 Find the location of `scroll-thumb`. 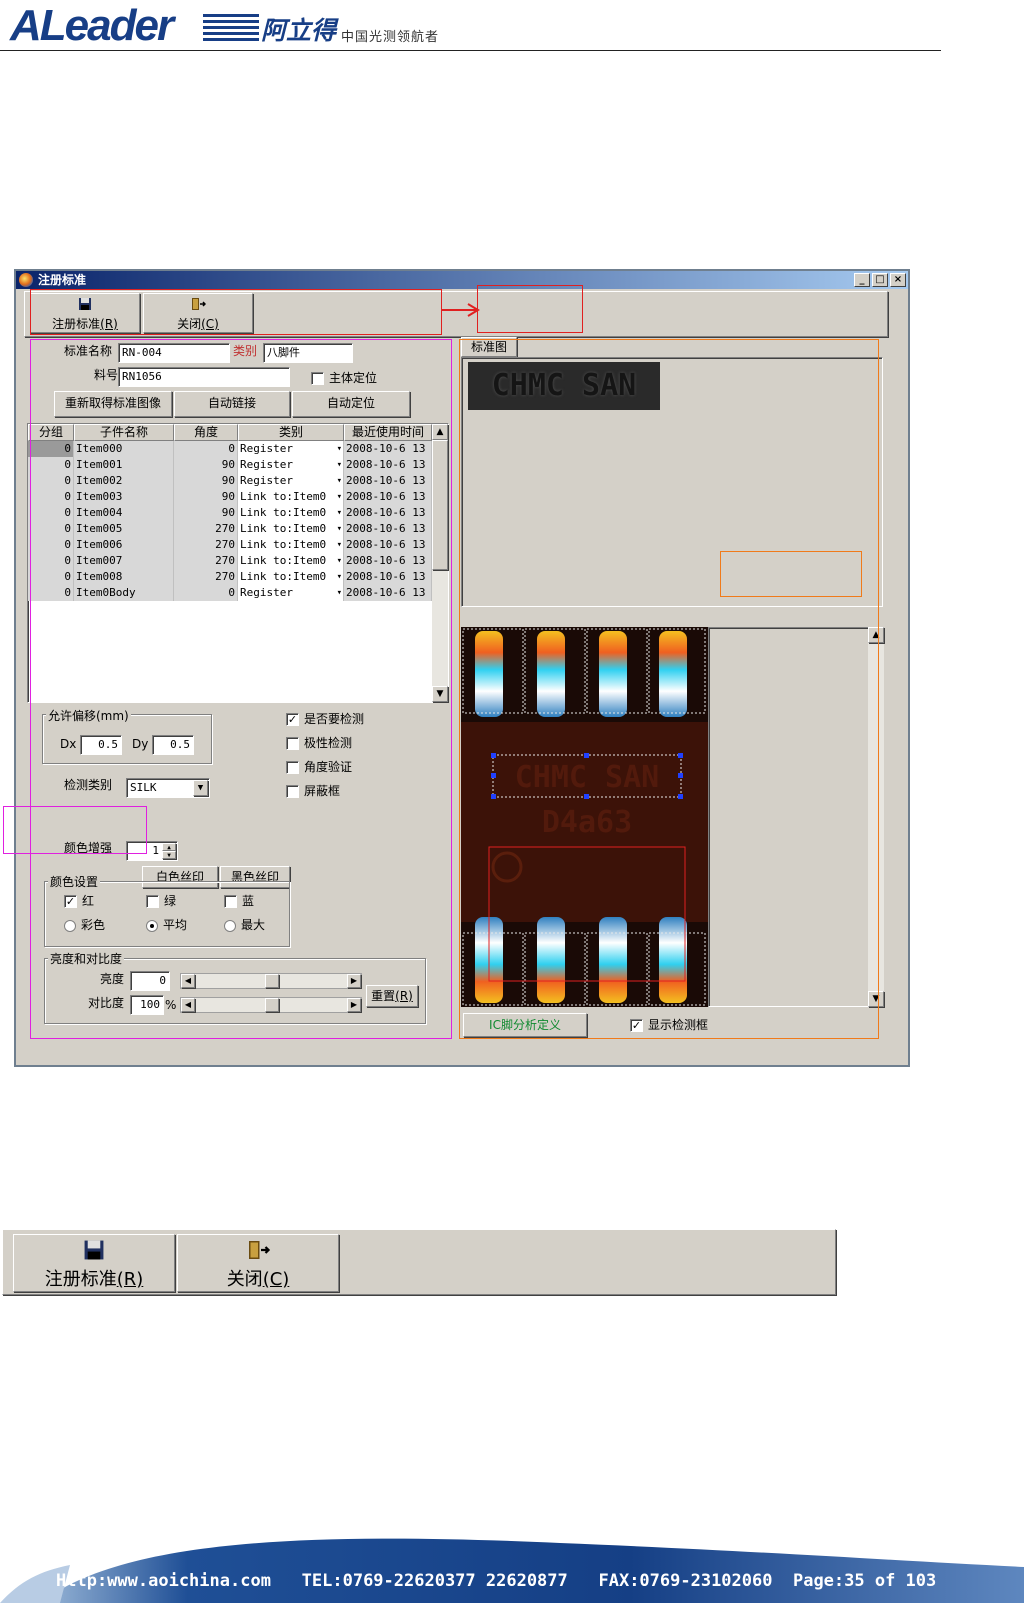

scroll-thumb is located at coordinates (440, 505).